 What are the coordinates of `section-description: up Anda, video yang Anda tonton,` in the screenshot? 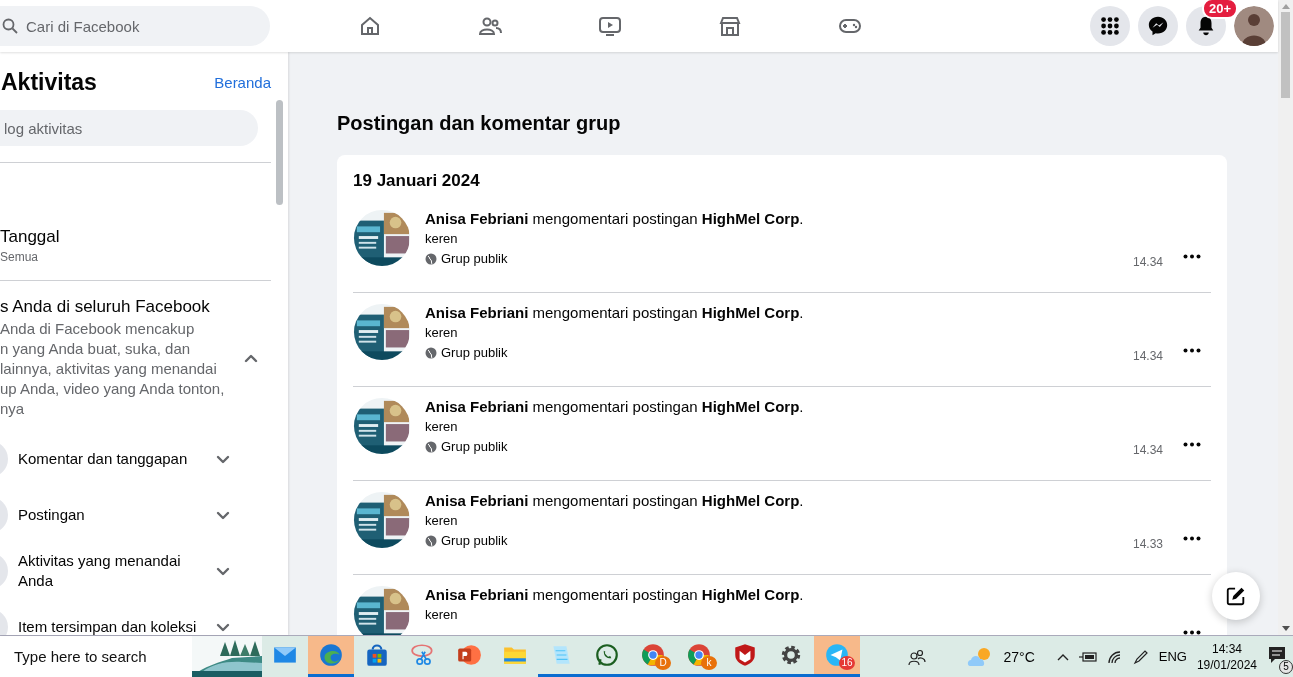 It's located at (113, 389).